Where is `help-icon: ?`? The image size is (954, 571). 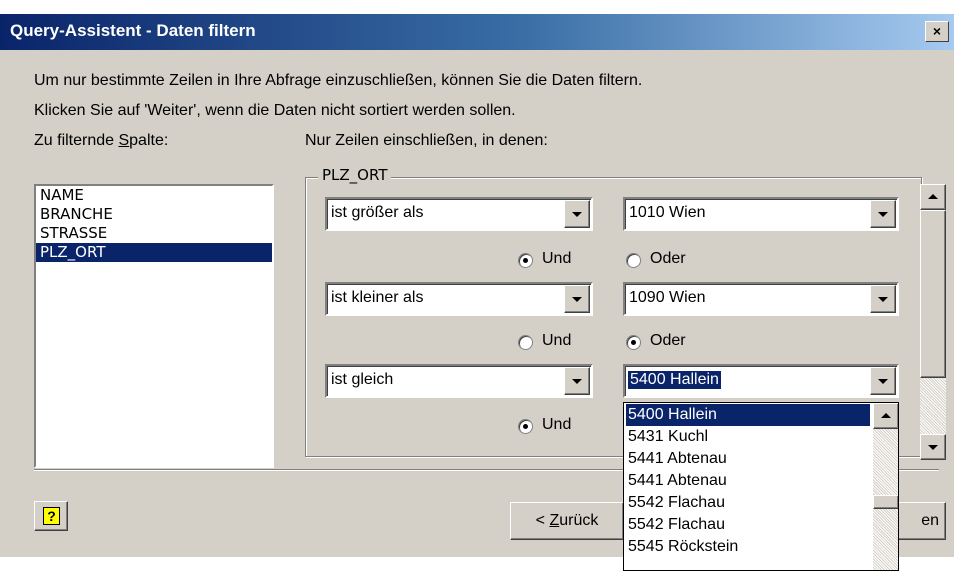 help-icon: ? is located at coordinates (51, 516).